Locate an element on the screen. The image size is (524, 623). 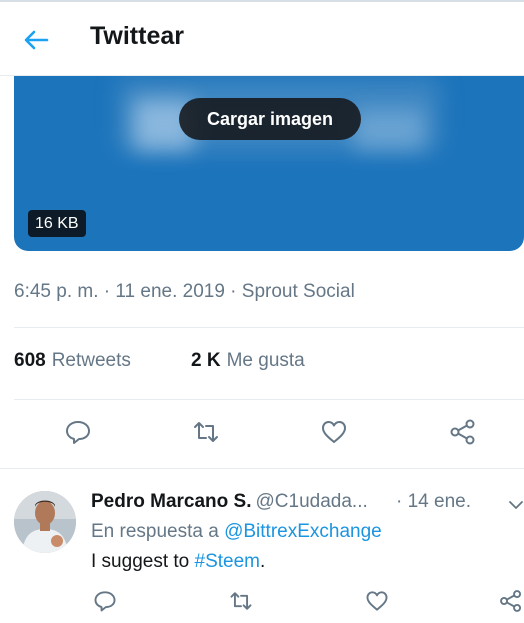
top-bar: Twittear is located at coordinates (262, 38).